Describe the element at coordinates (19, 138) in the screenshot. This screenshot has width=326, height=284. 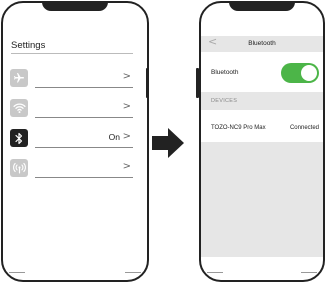
I see `bluetooth-icon` at that location.